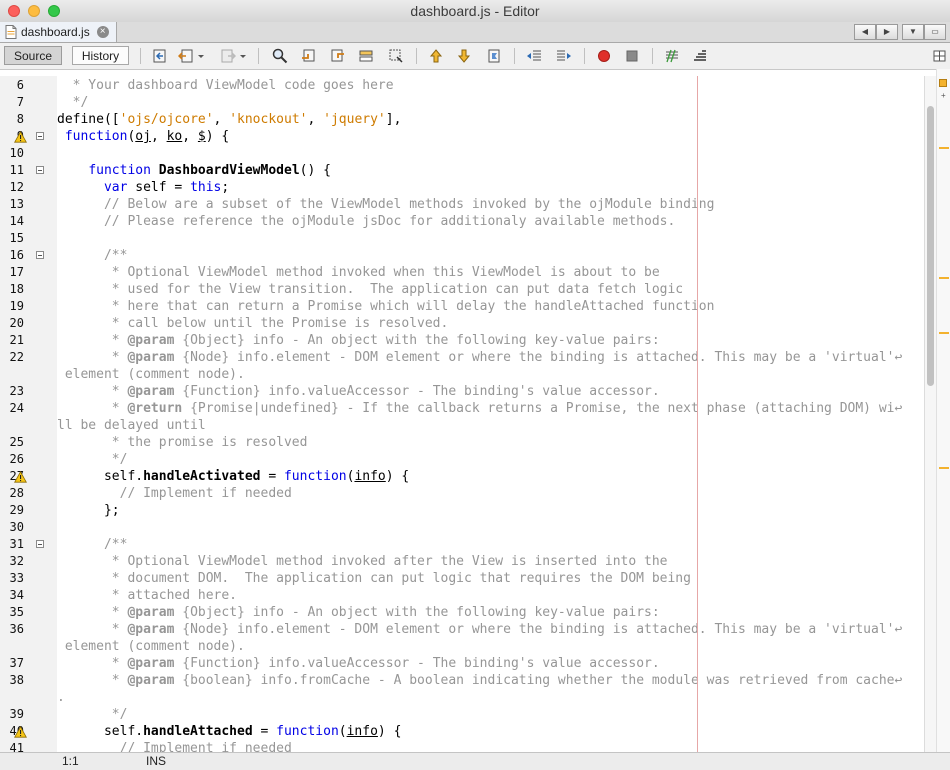  Describe the element at coordinates (534, 56) in the screenshot. I see `shift-line-left-icon` at that location.